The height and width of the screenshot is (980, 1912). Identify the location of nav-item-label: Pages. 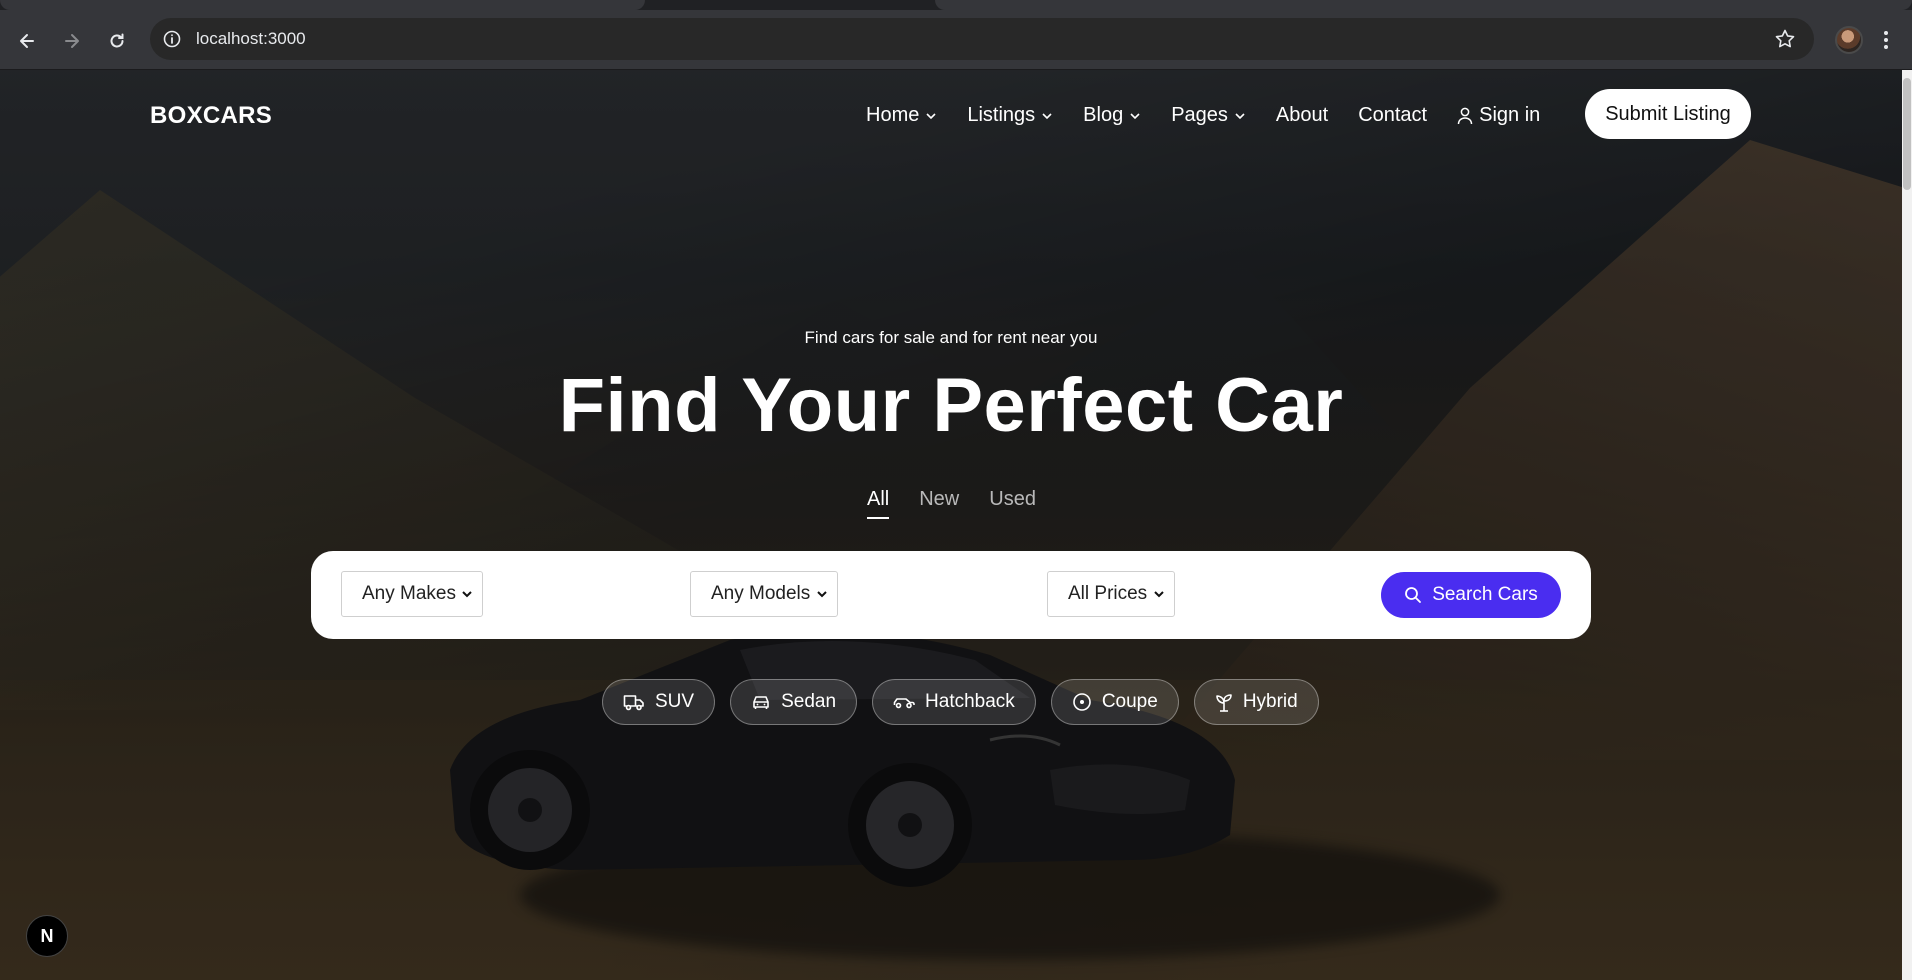
(1199, 115).